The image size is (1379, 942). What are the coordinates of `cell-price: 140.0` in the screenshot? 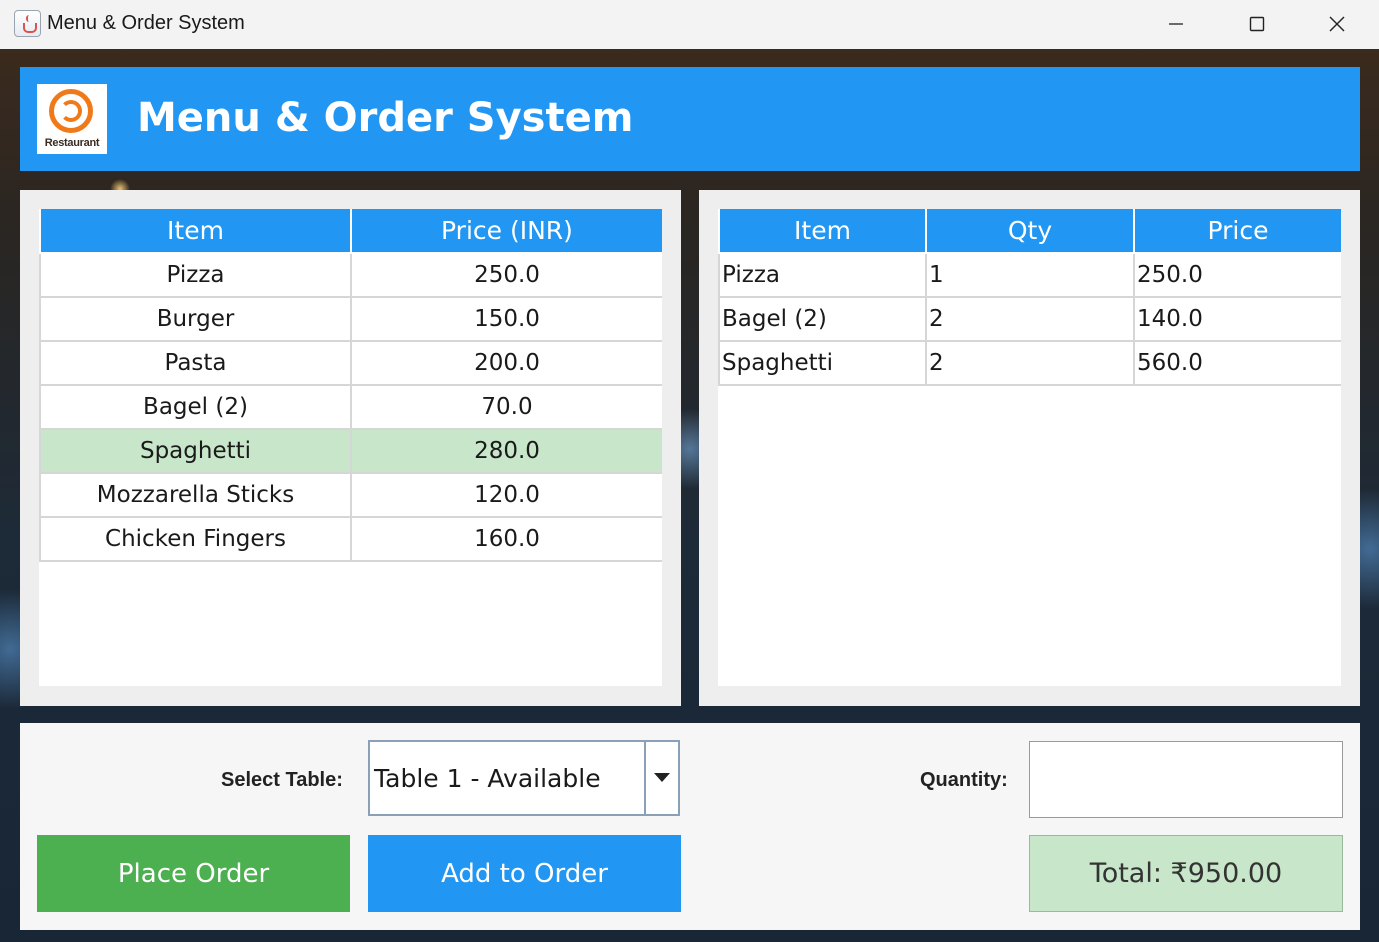 It's located at (1237, 319).